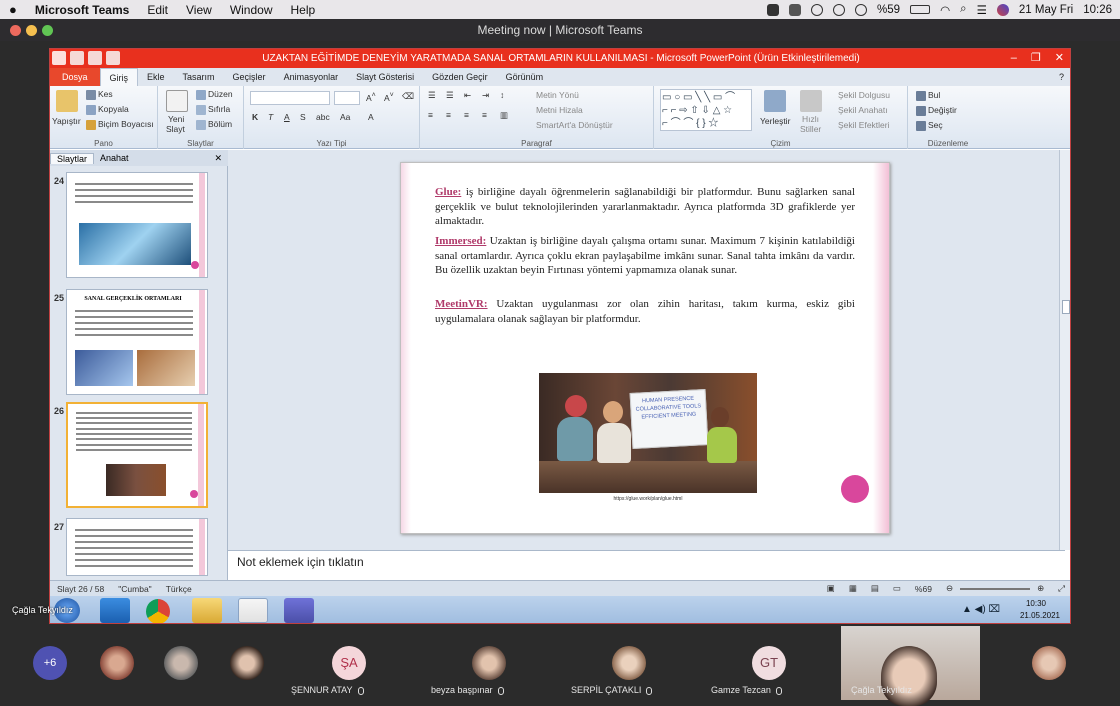 This screenshot has width=1120, height=706. Describe the element at coordinates (95, 58) in the screenshot. I see `undo-icon` at that location.